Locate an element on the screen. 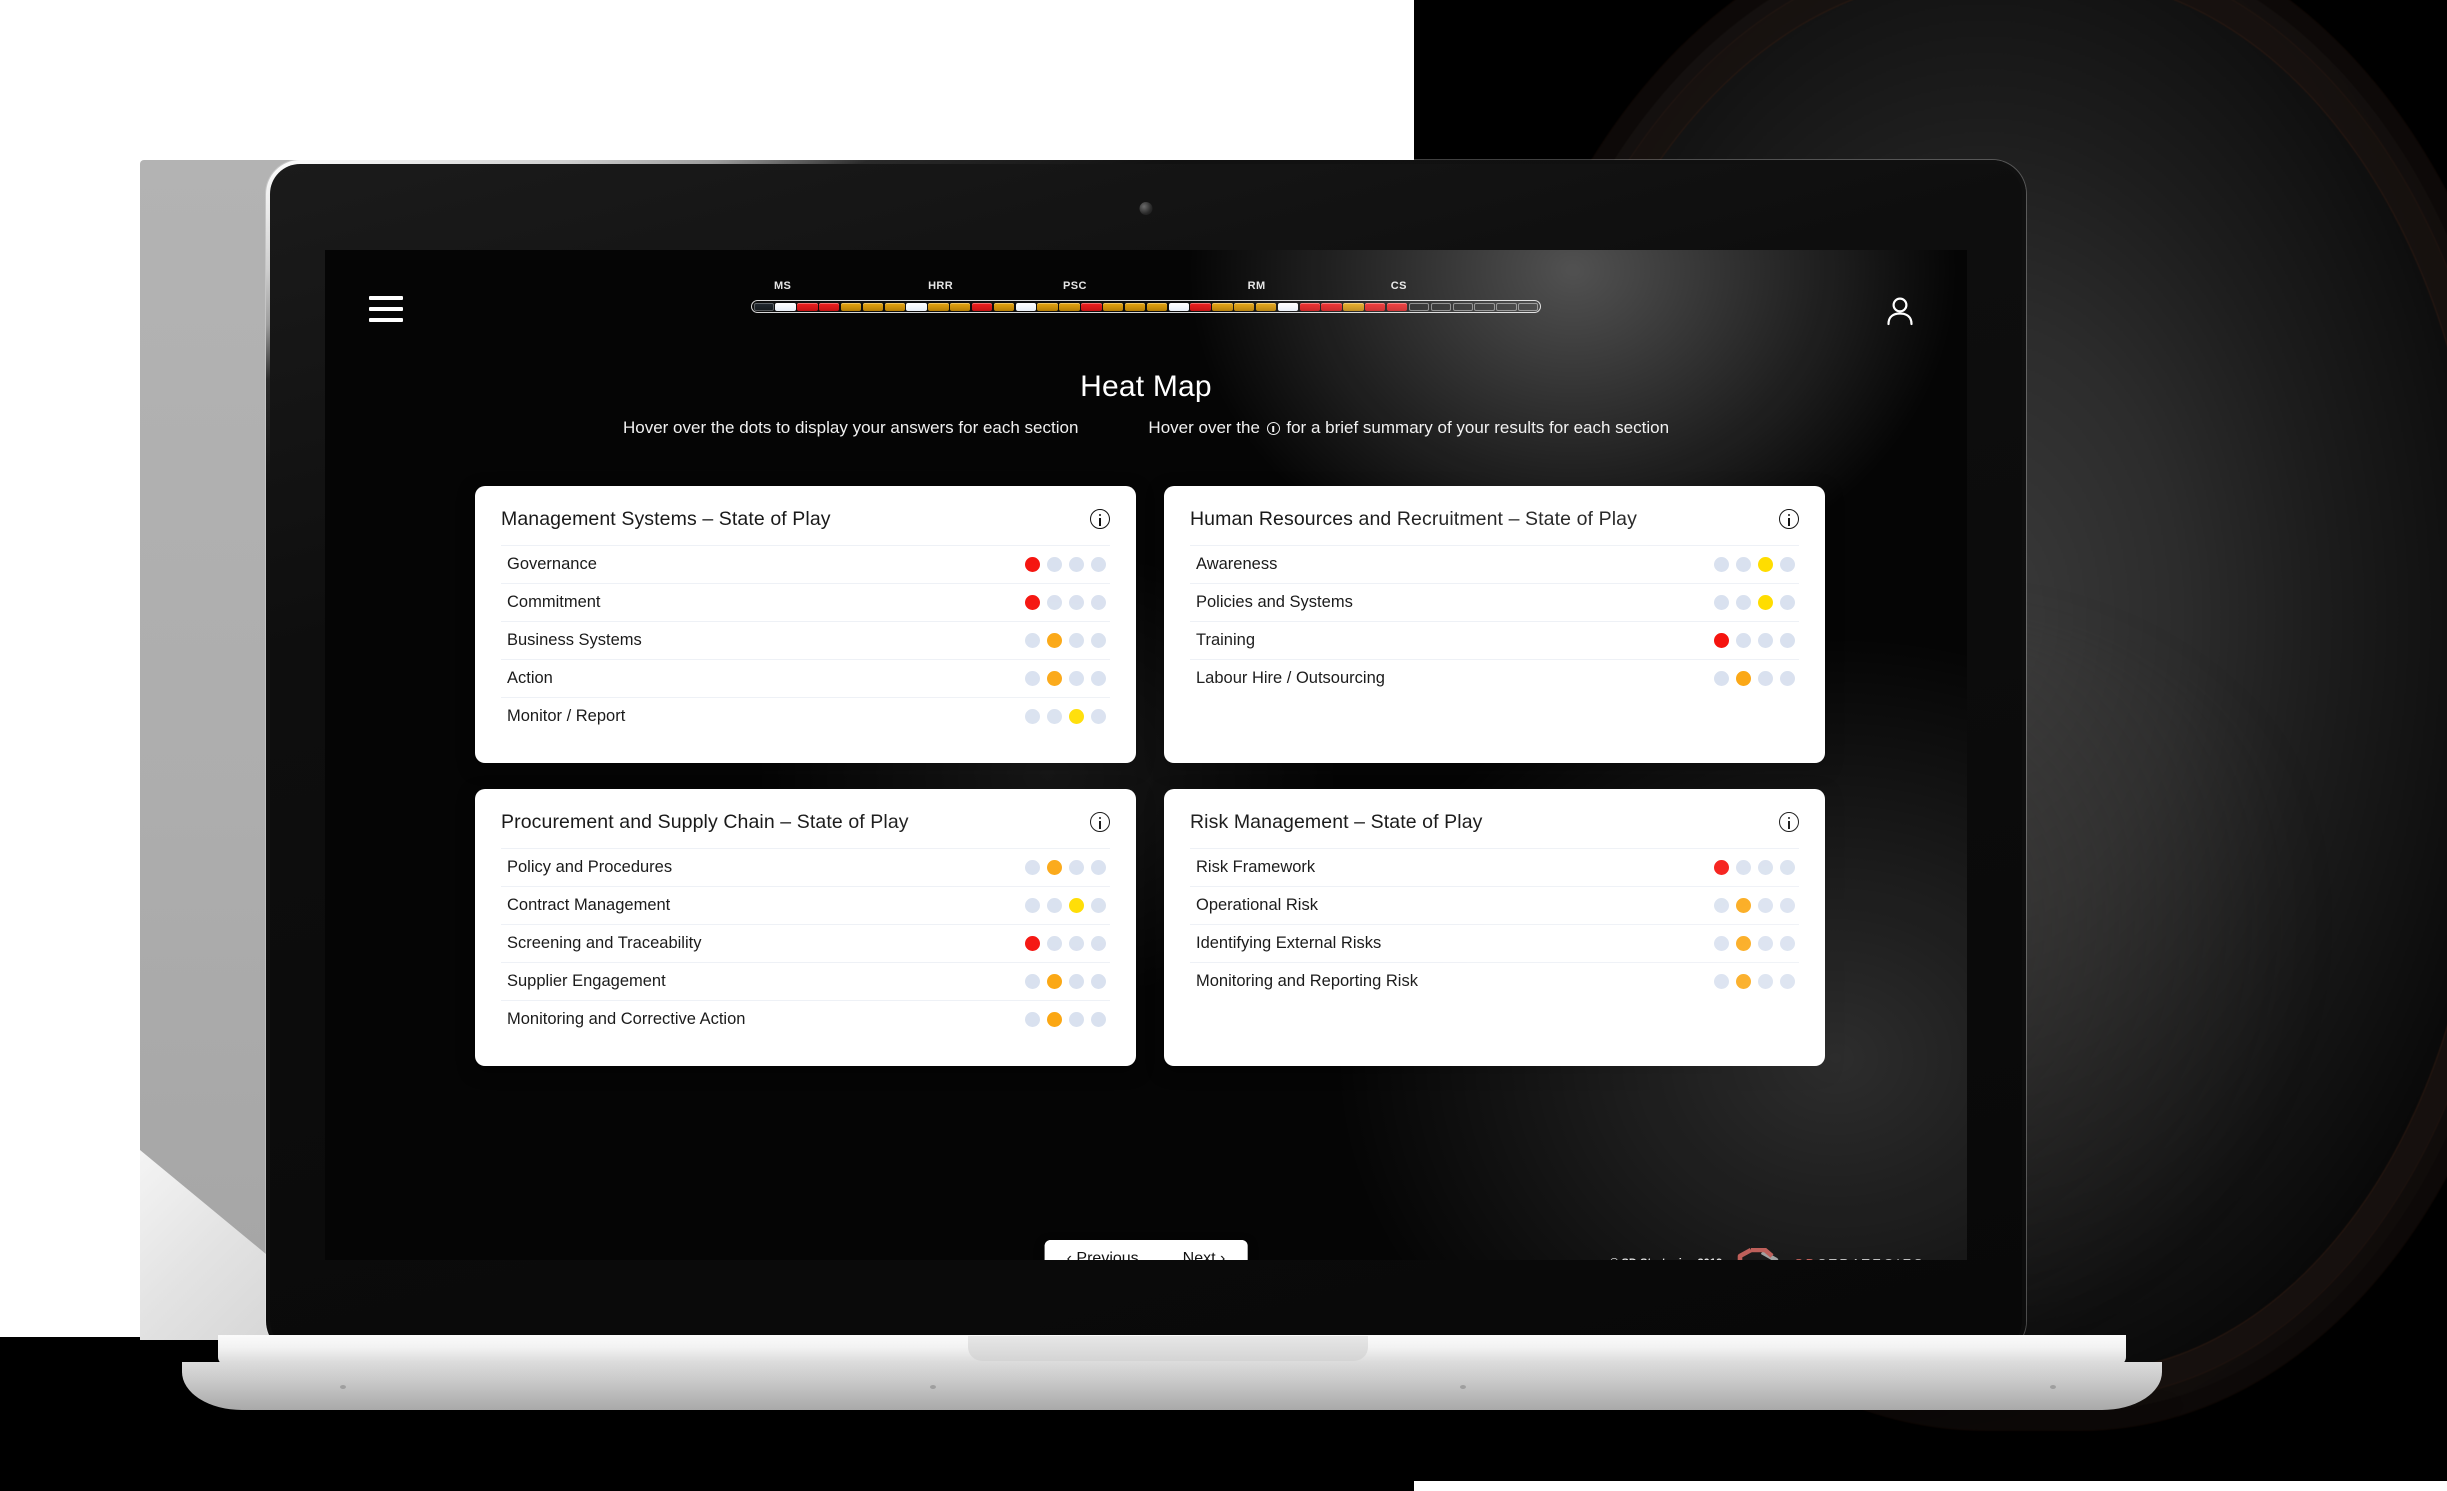  section-progress-bar is located at coordinates (1146, 306).